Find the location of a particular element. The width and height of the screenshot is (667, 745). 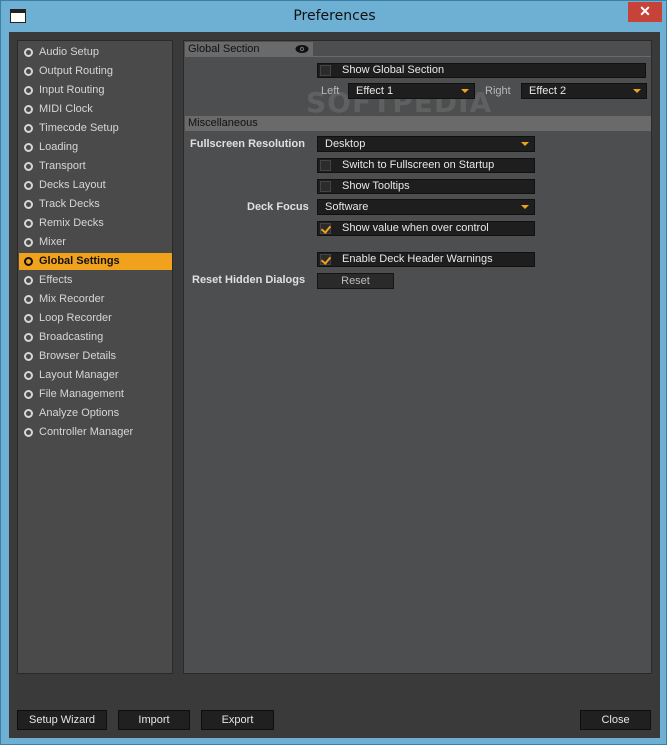

dropdown-value: Effect 2 is located at coordinates (548, 91).